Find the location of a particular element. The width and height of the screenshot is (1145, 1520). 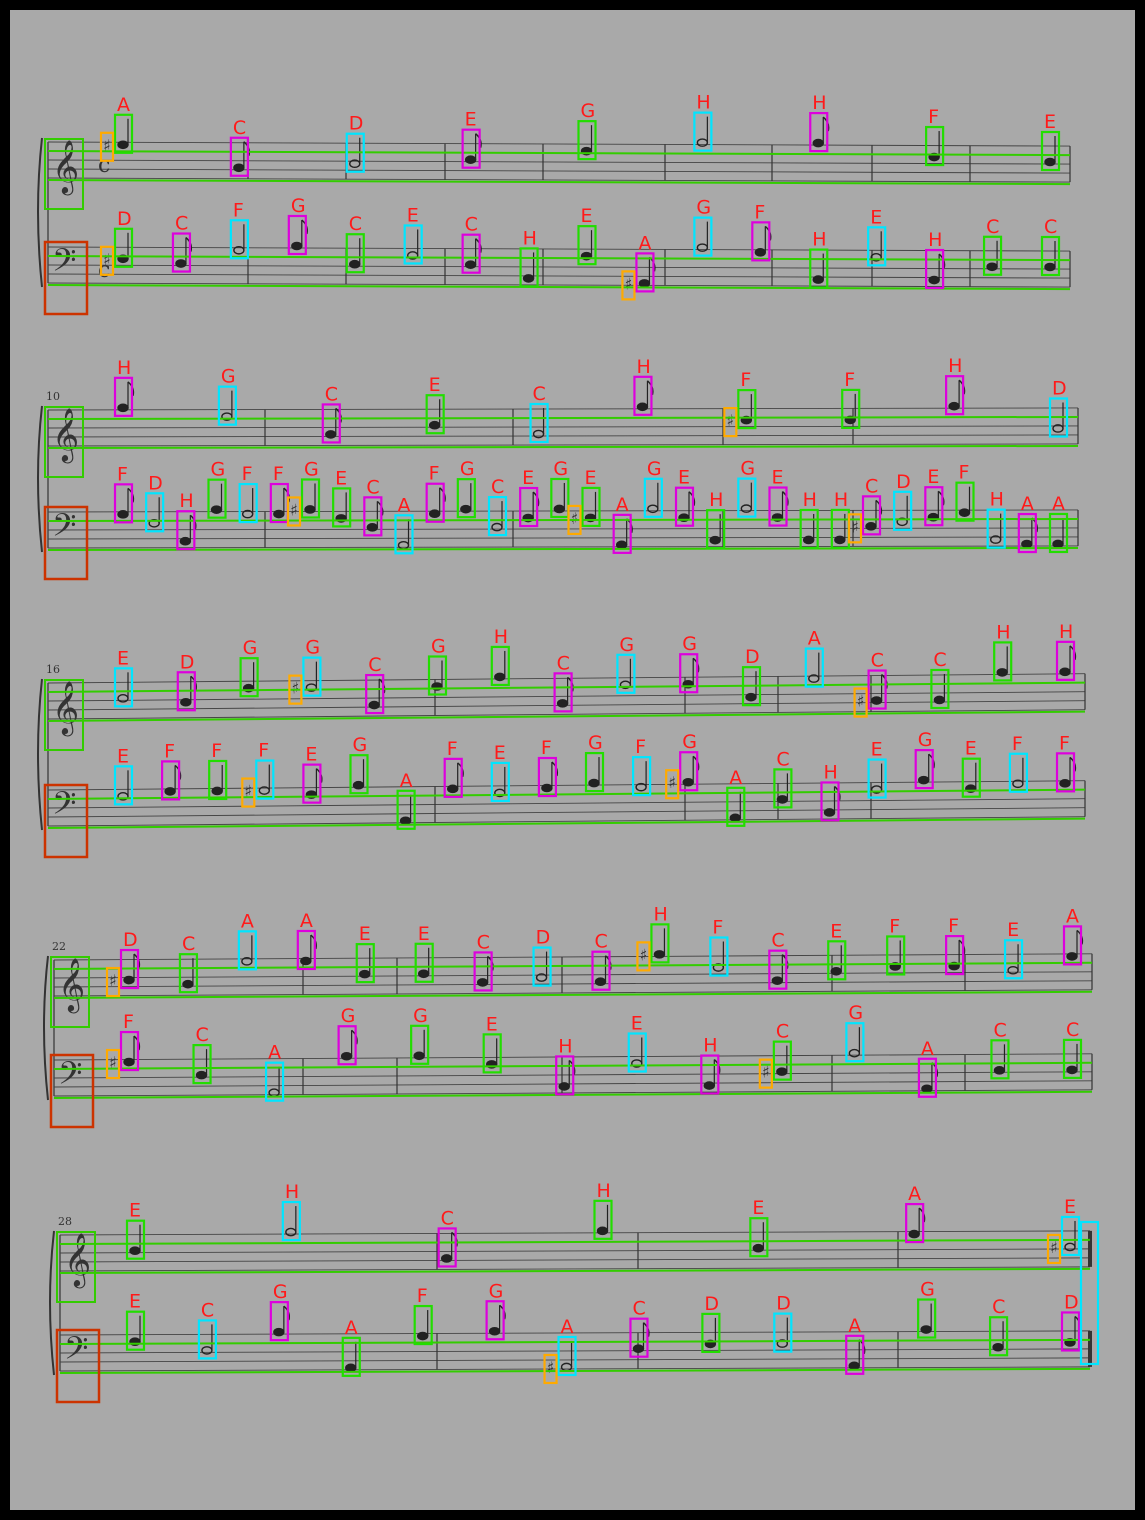

sharp-sign: ♯ is located at coordinates (628, 283).